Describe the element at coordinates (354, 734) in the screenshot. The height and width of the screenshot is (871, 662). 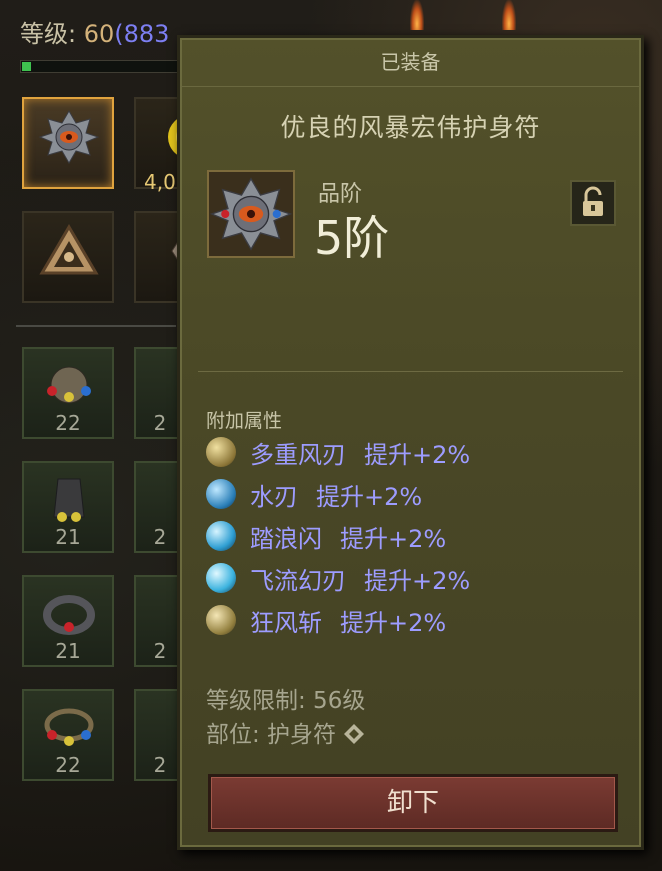
I see `amulet-slot-icon` at that location.